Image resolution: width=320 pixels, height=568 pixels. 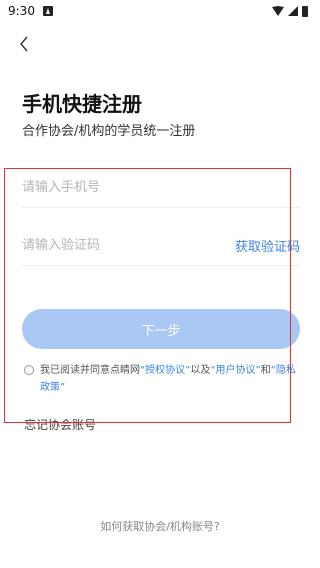 I want to click on status-right, so click(x=290, y=11).